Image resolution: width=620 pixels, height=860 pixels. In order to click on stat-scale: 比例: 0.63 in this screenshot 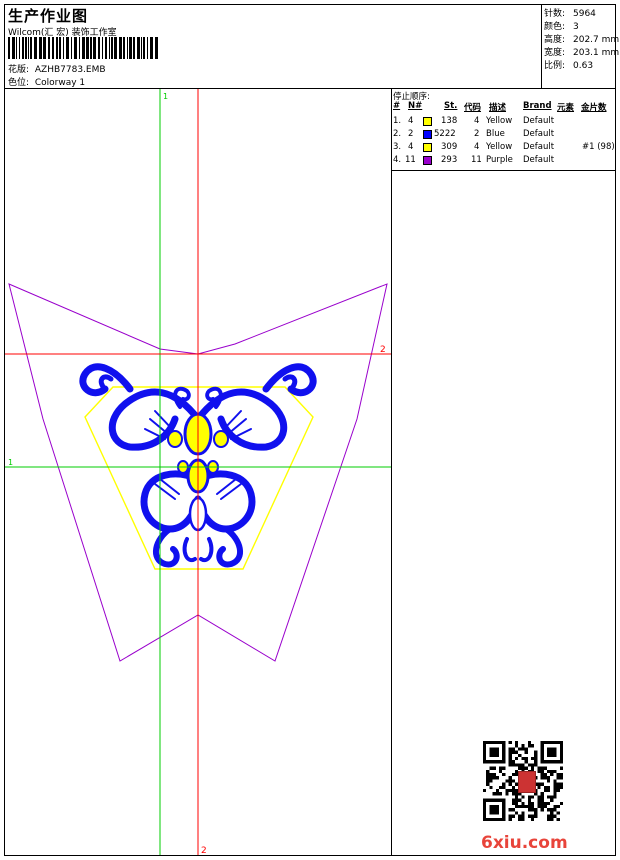, I will do `click(568, 64)`.